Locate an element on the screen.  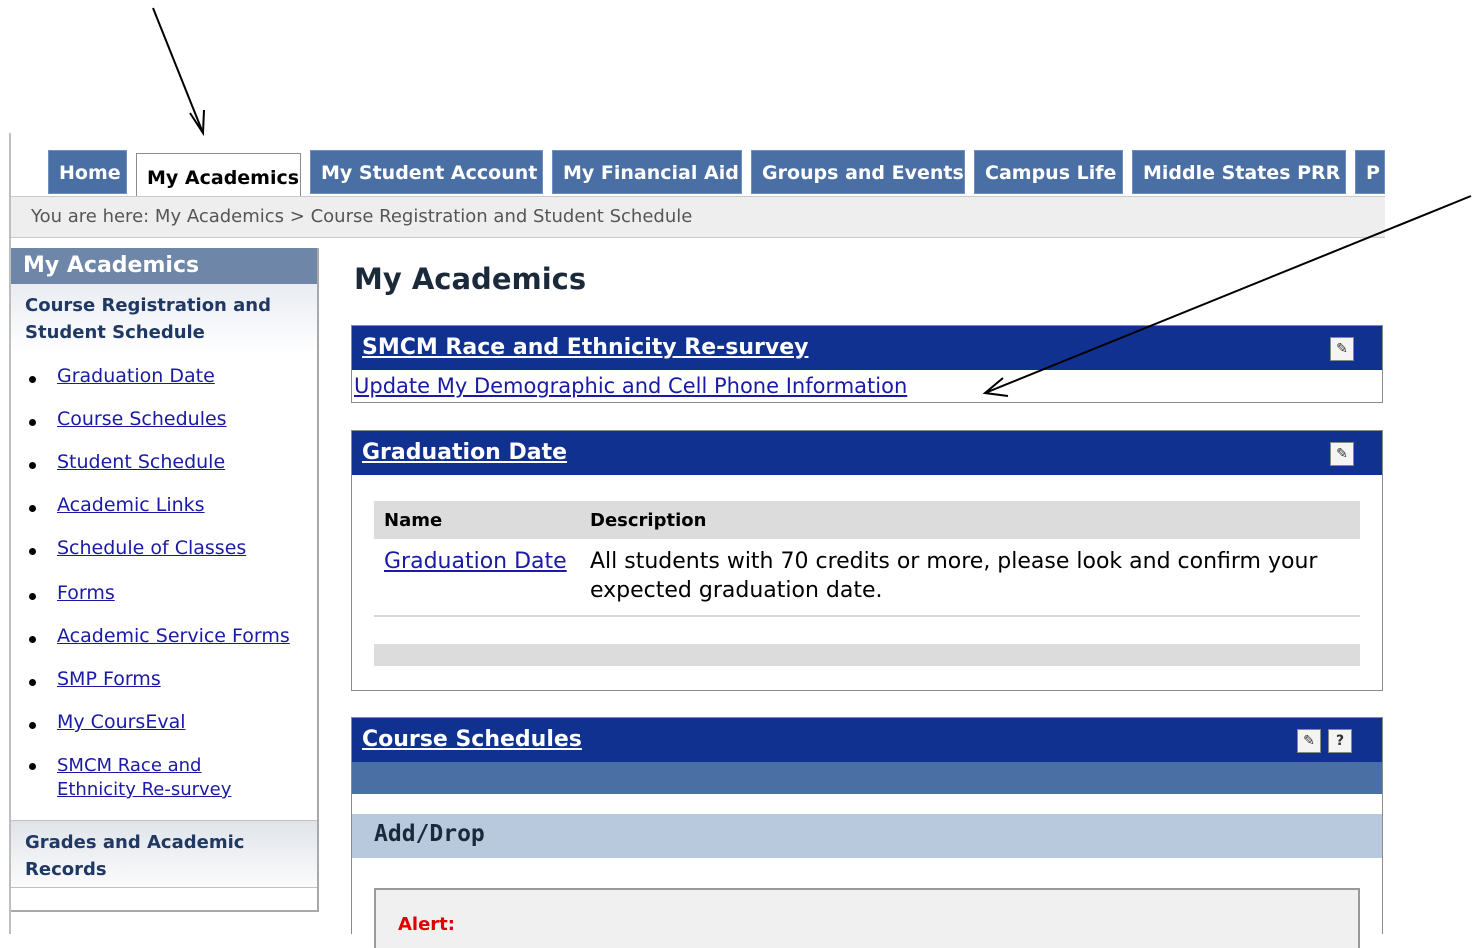
tab-my-academics: My Academics is located at coordinates (218, 175).